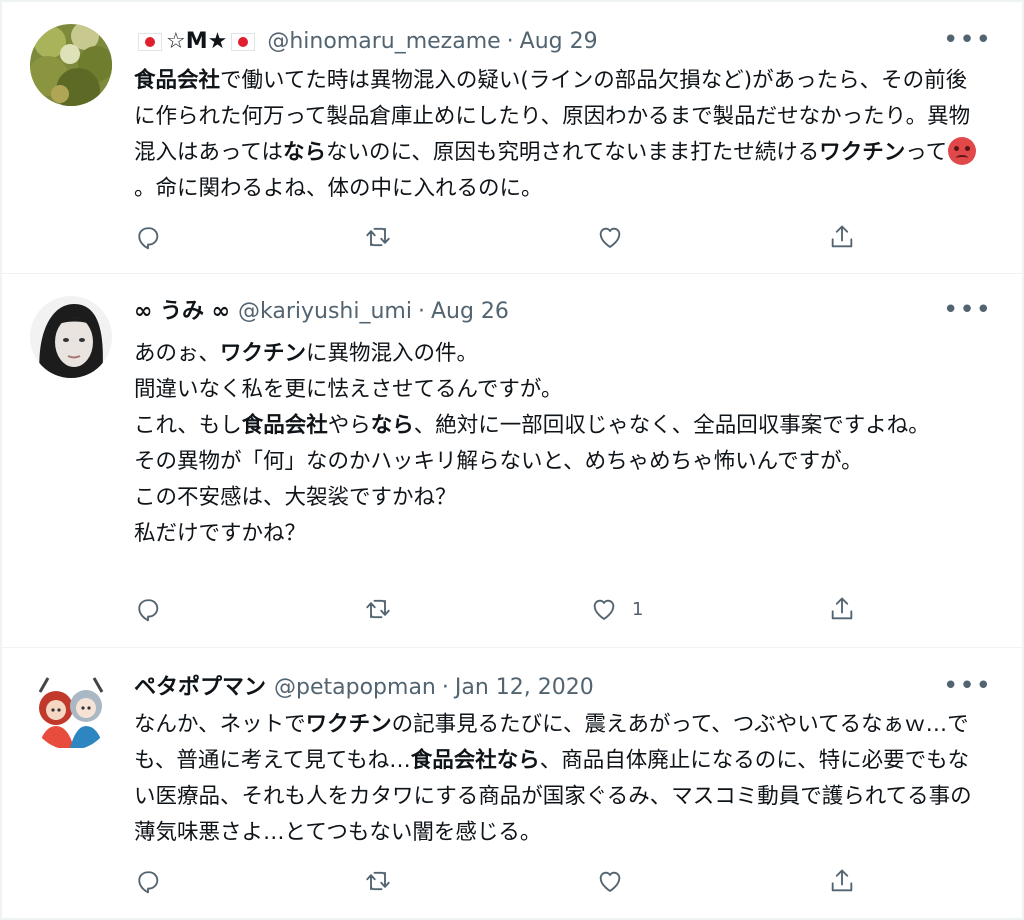 The height and width of the screenshot is (920, 1024). What do you see at coordinates (559, 42) in the screenshot?
I see `tweet-date: Aug 29` at bounding box center [559, 42].